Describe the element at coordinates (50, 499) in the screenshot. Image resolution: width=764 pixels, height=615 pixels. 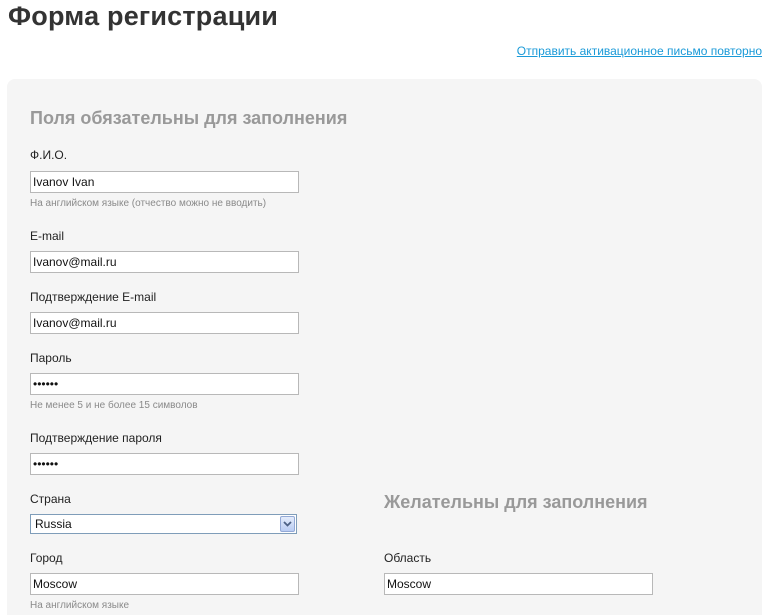
I see `country-label: Страна` at that location.